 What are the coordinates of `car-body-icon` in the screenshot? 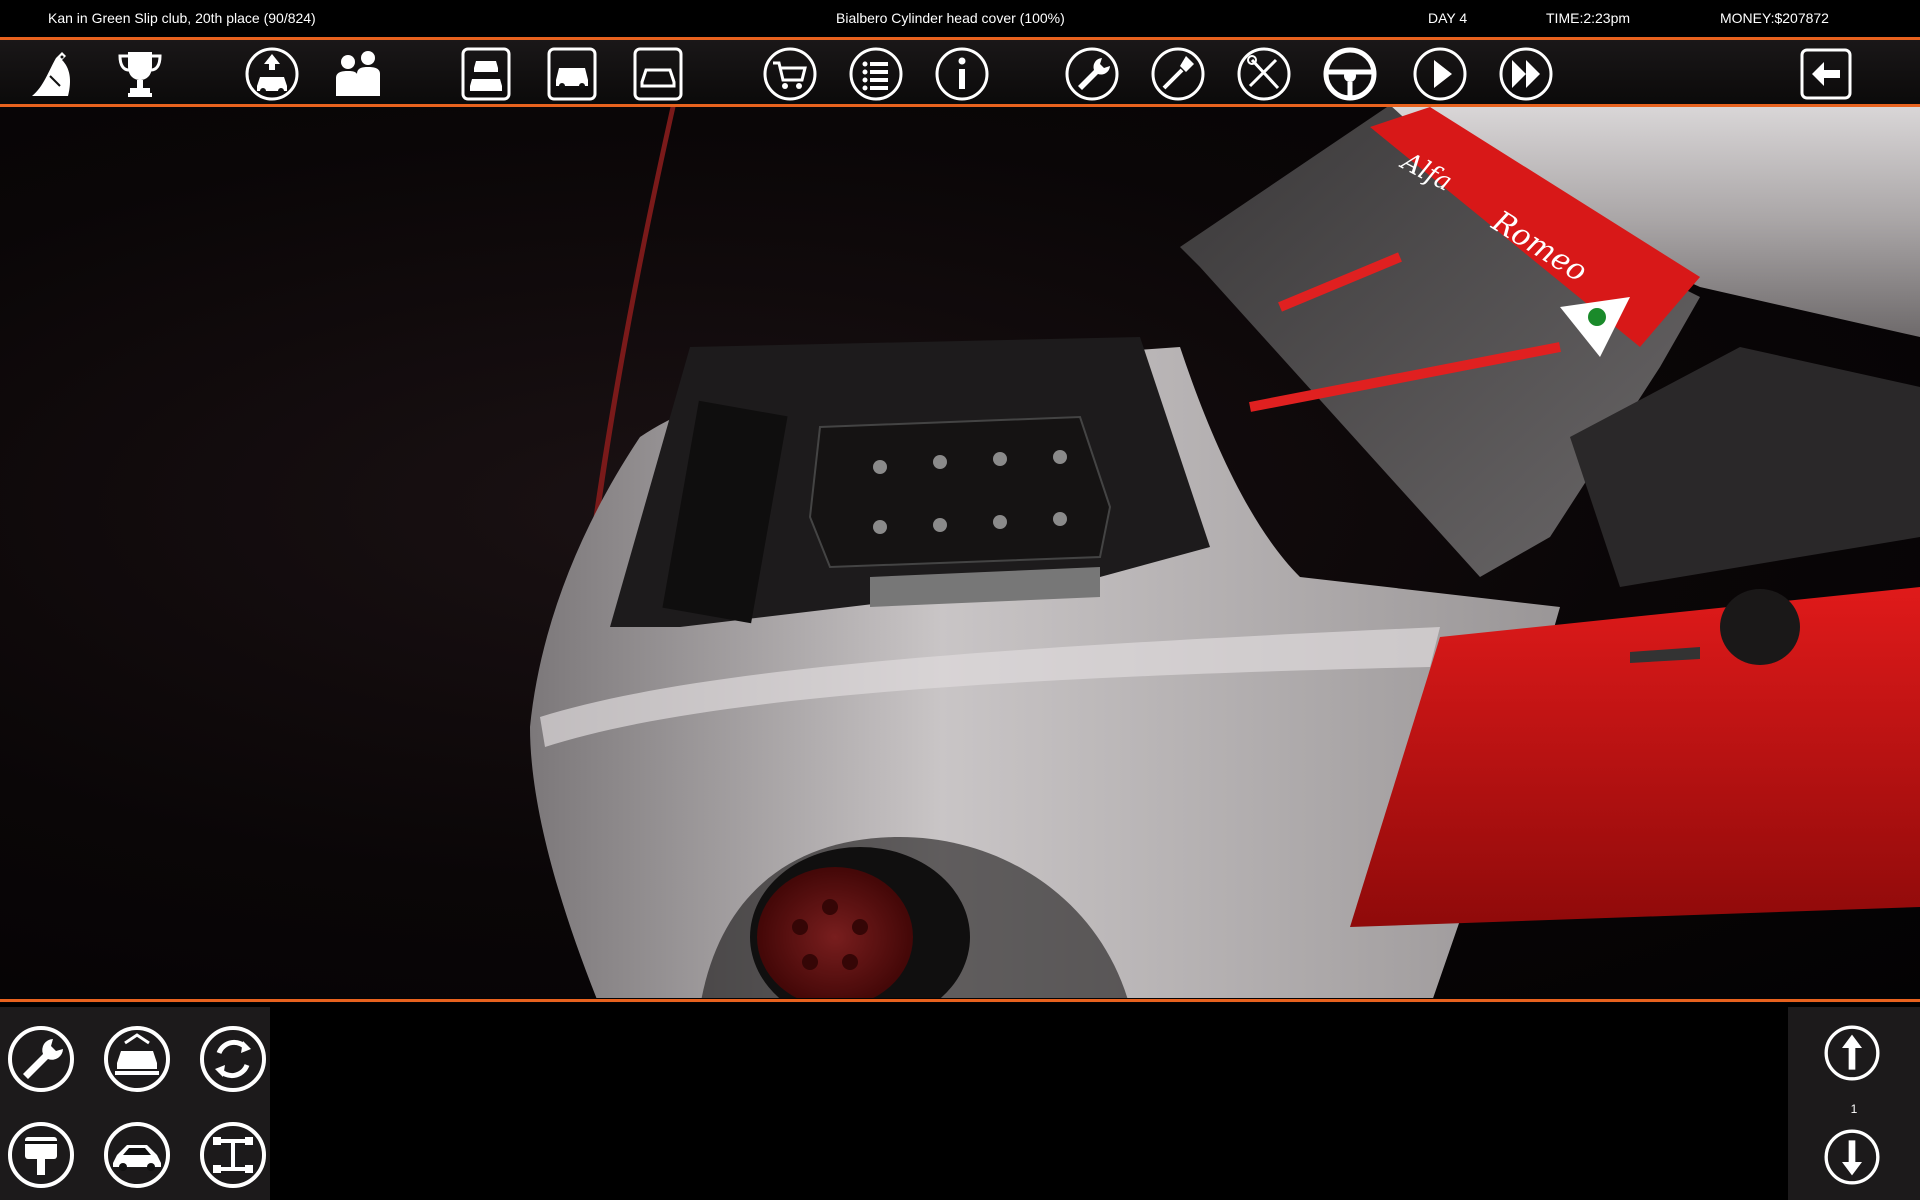 It's located at (137, 1155).